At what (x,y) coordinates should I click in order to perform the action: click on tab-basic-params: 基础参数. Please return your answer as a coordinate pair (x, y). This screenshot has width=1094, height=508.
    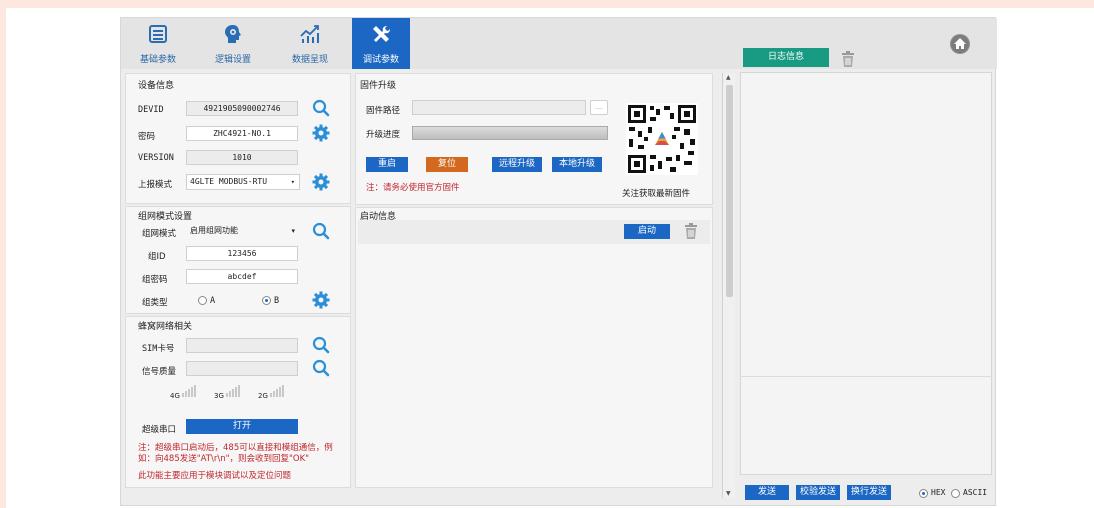
    Looking at the image, I should click on (158, 43).